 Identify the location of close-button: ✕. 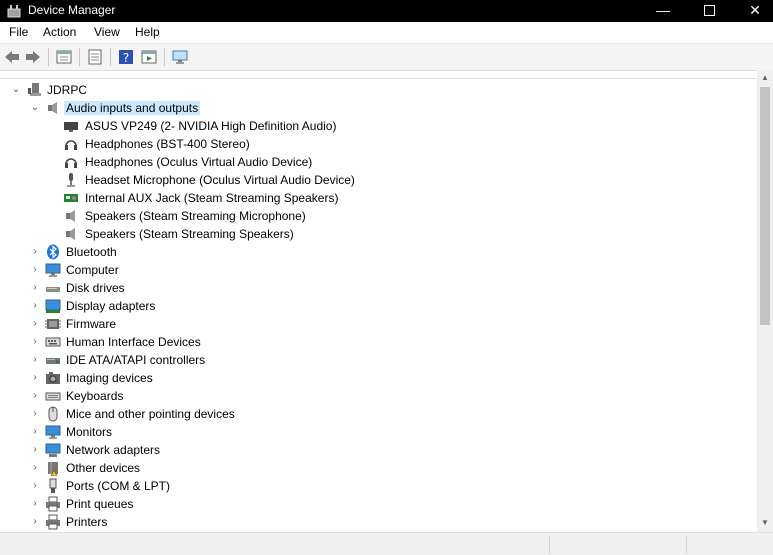
(752, 11).